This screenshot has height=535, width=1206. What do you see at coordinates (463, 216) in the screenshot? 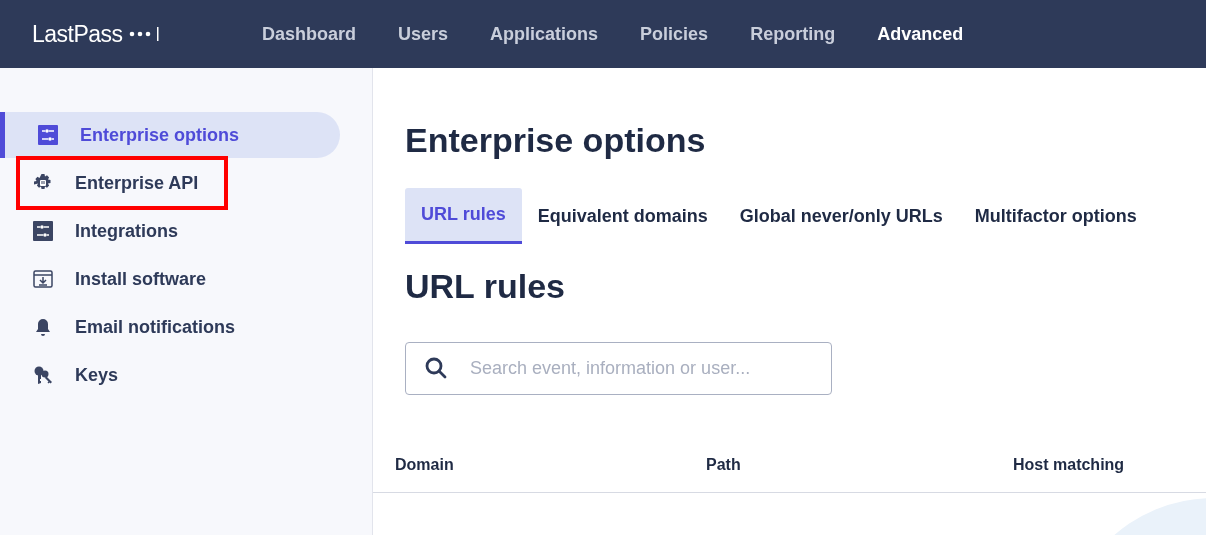
I see `tab: URL rules` at bounding box center [463, 216].